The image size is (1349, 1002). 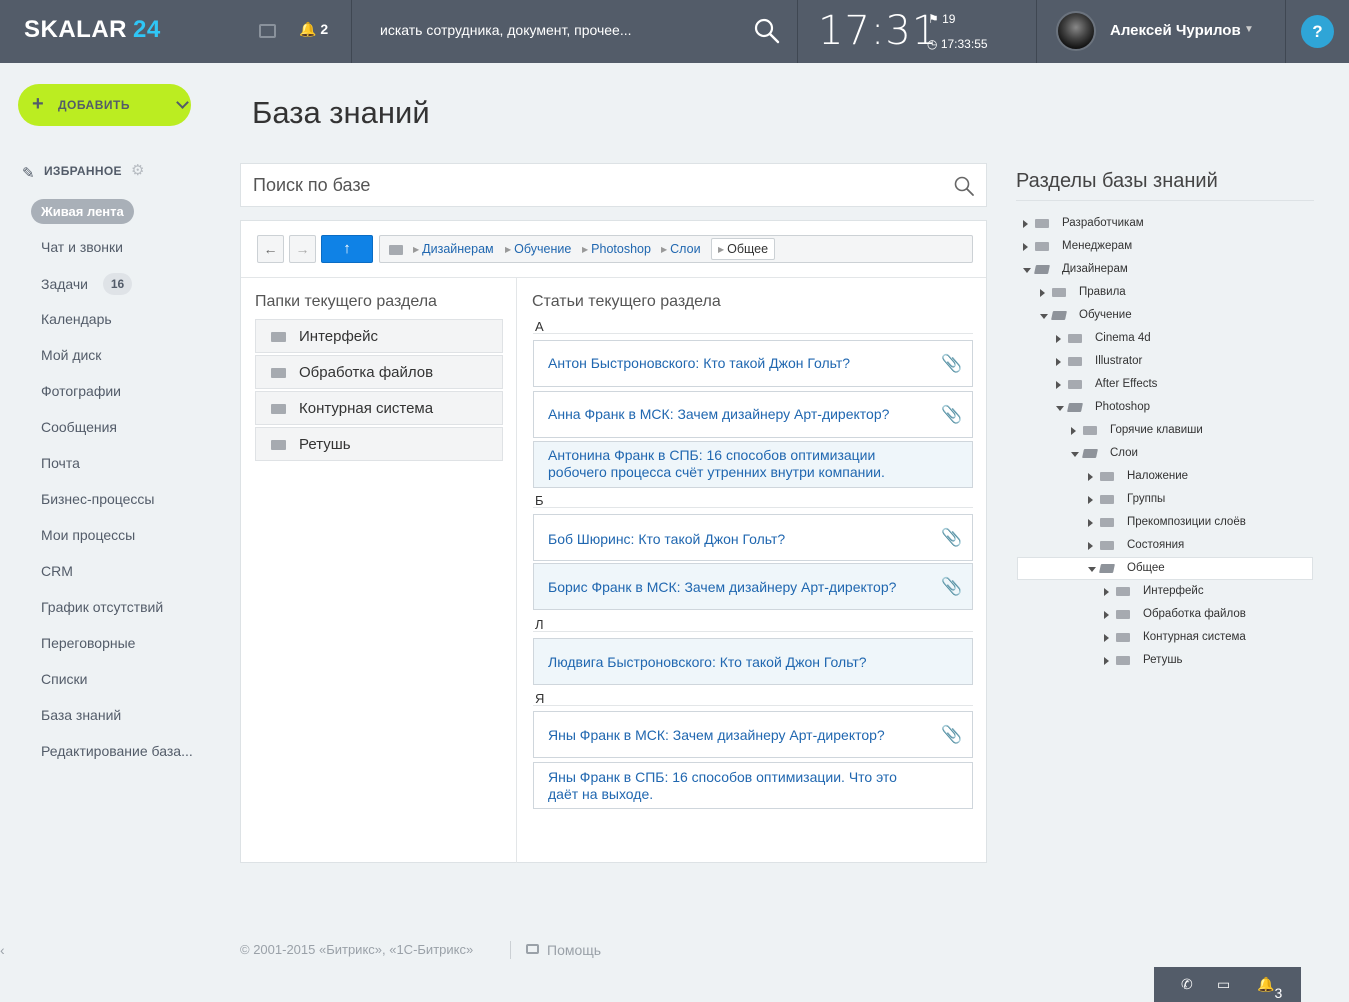 I want to click on messenger-bar: ✆ ▭ 🔔 3, so click(x=1227, y=984).